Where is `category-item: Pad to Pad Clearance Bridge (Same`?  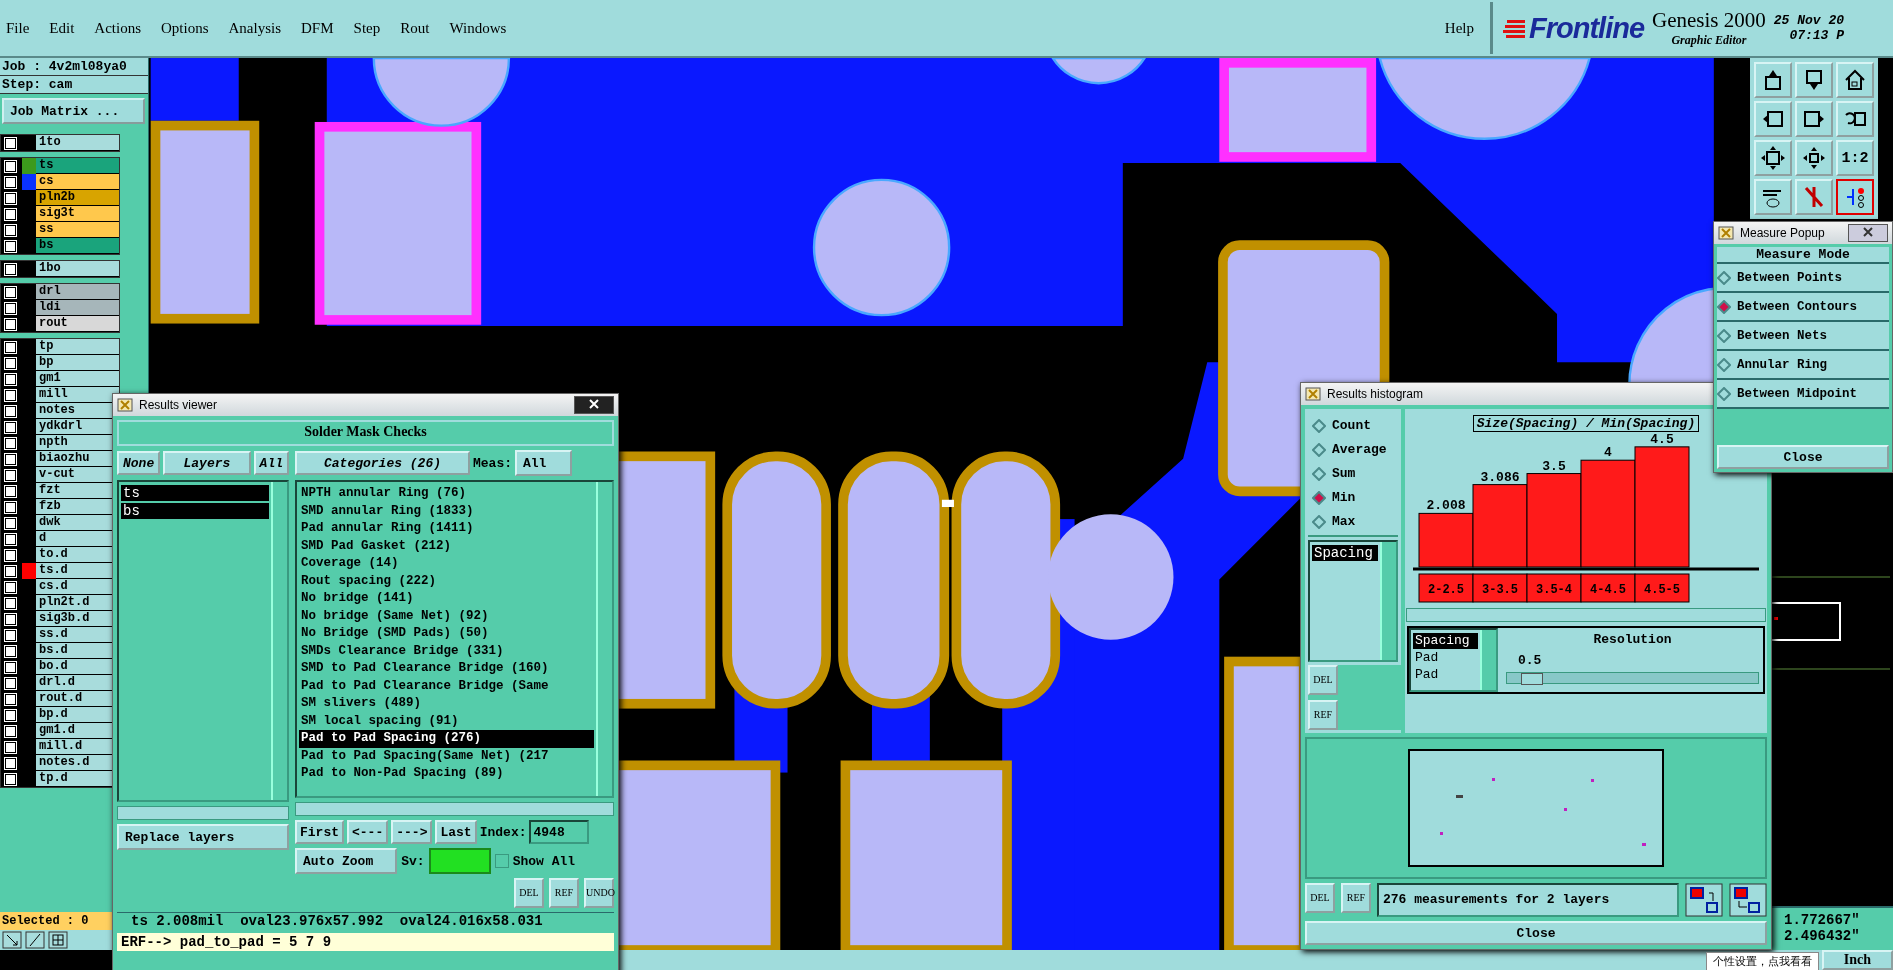 category-item: Pad to Pad Clearance Bridge (Same is located at coordinates (446, 686).